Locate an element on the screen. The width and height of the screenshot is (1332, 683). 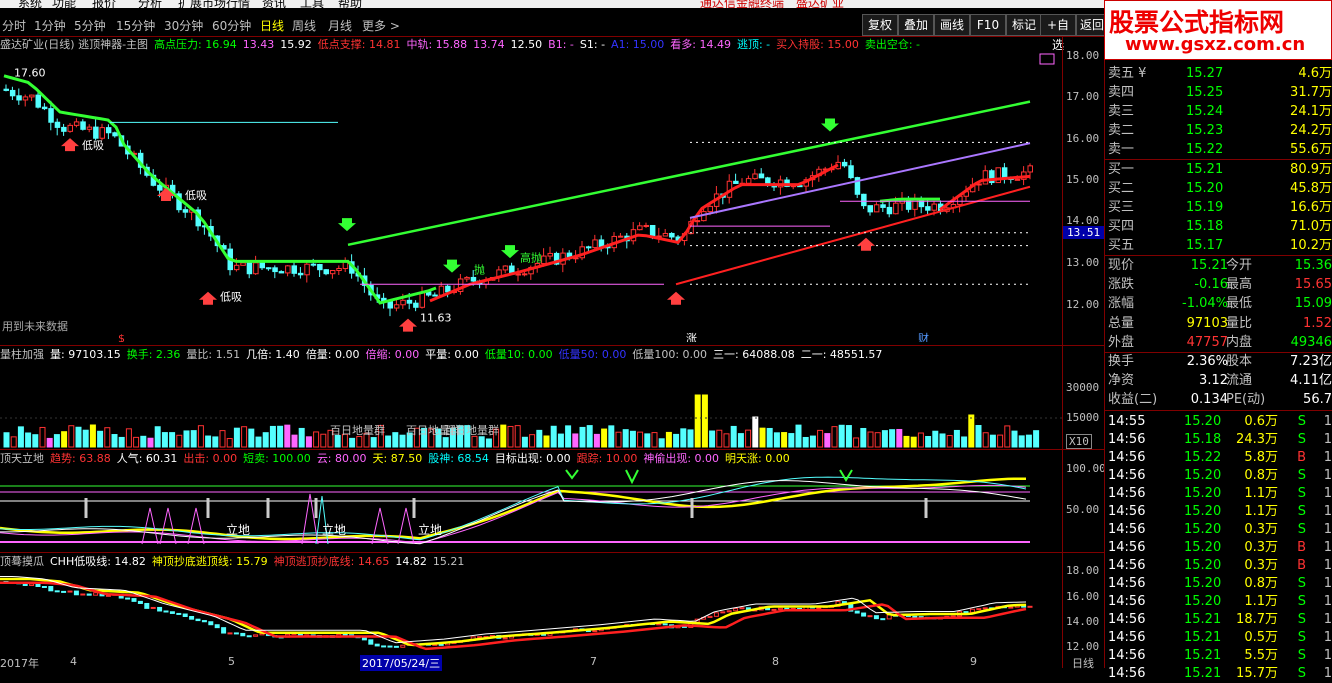
menu-item: 报价 is located at coordinates (104, 4).